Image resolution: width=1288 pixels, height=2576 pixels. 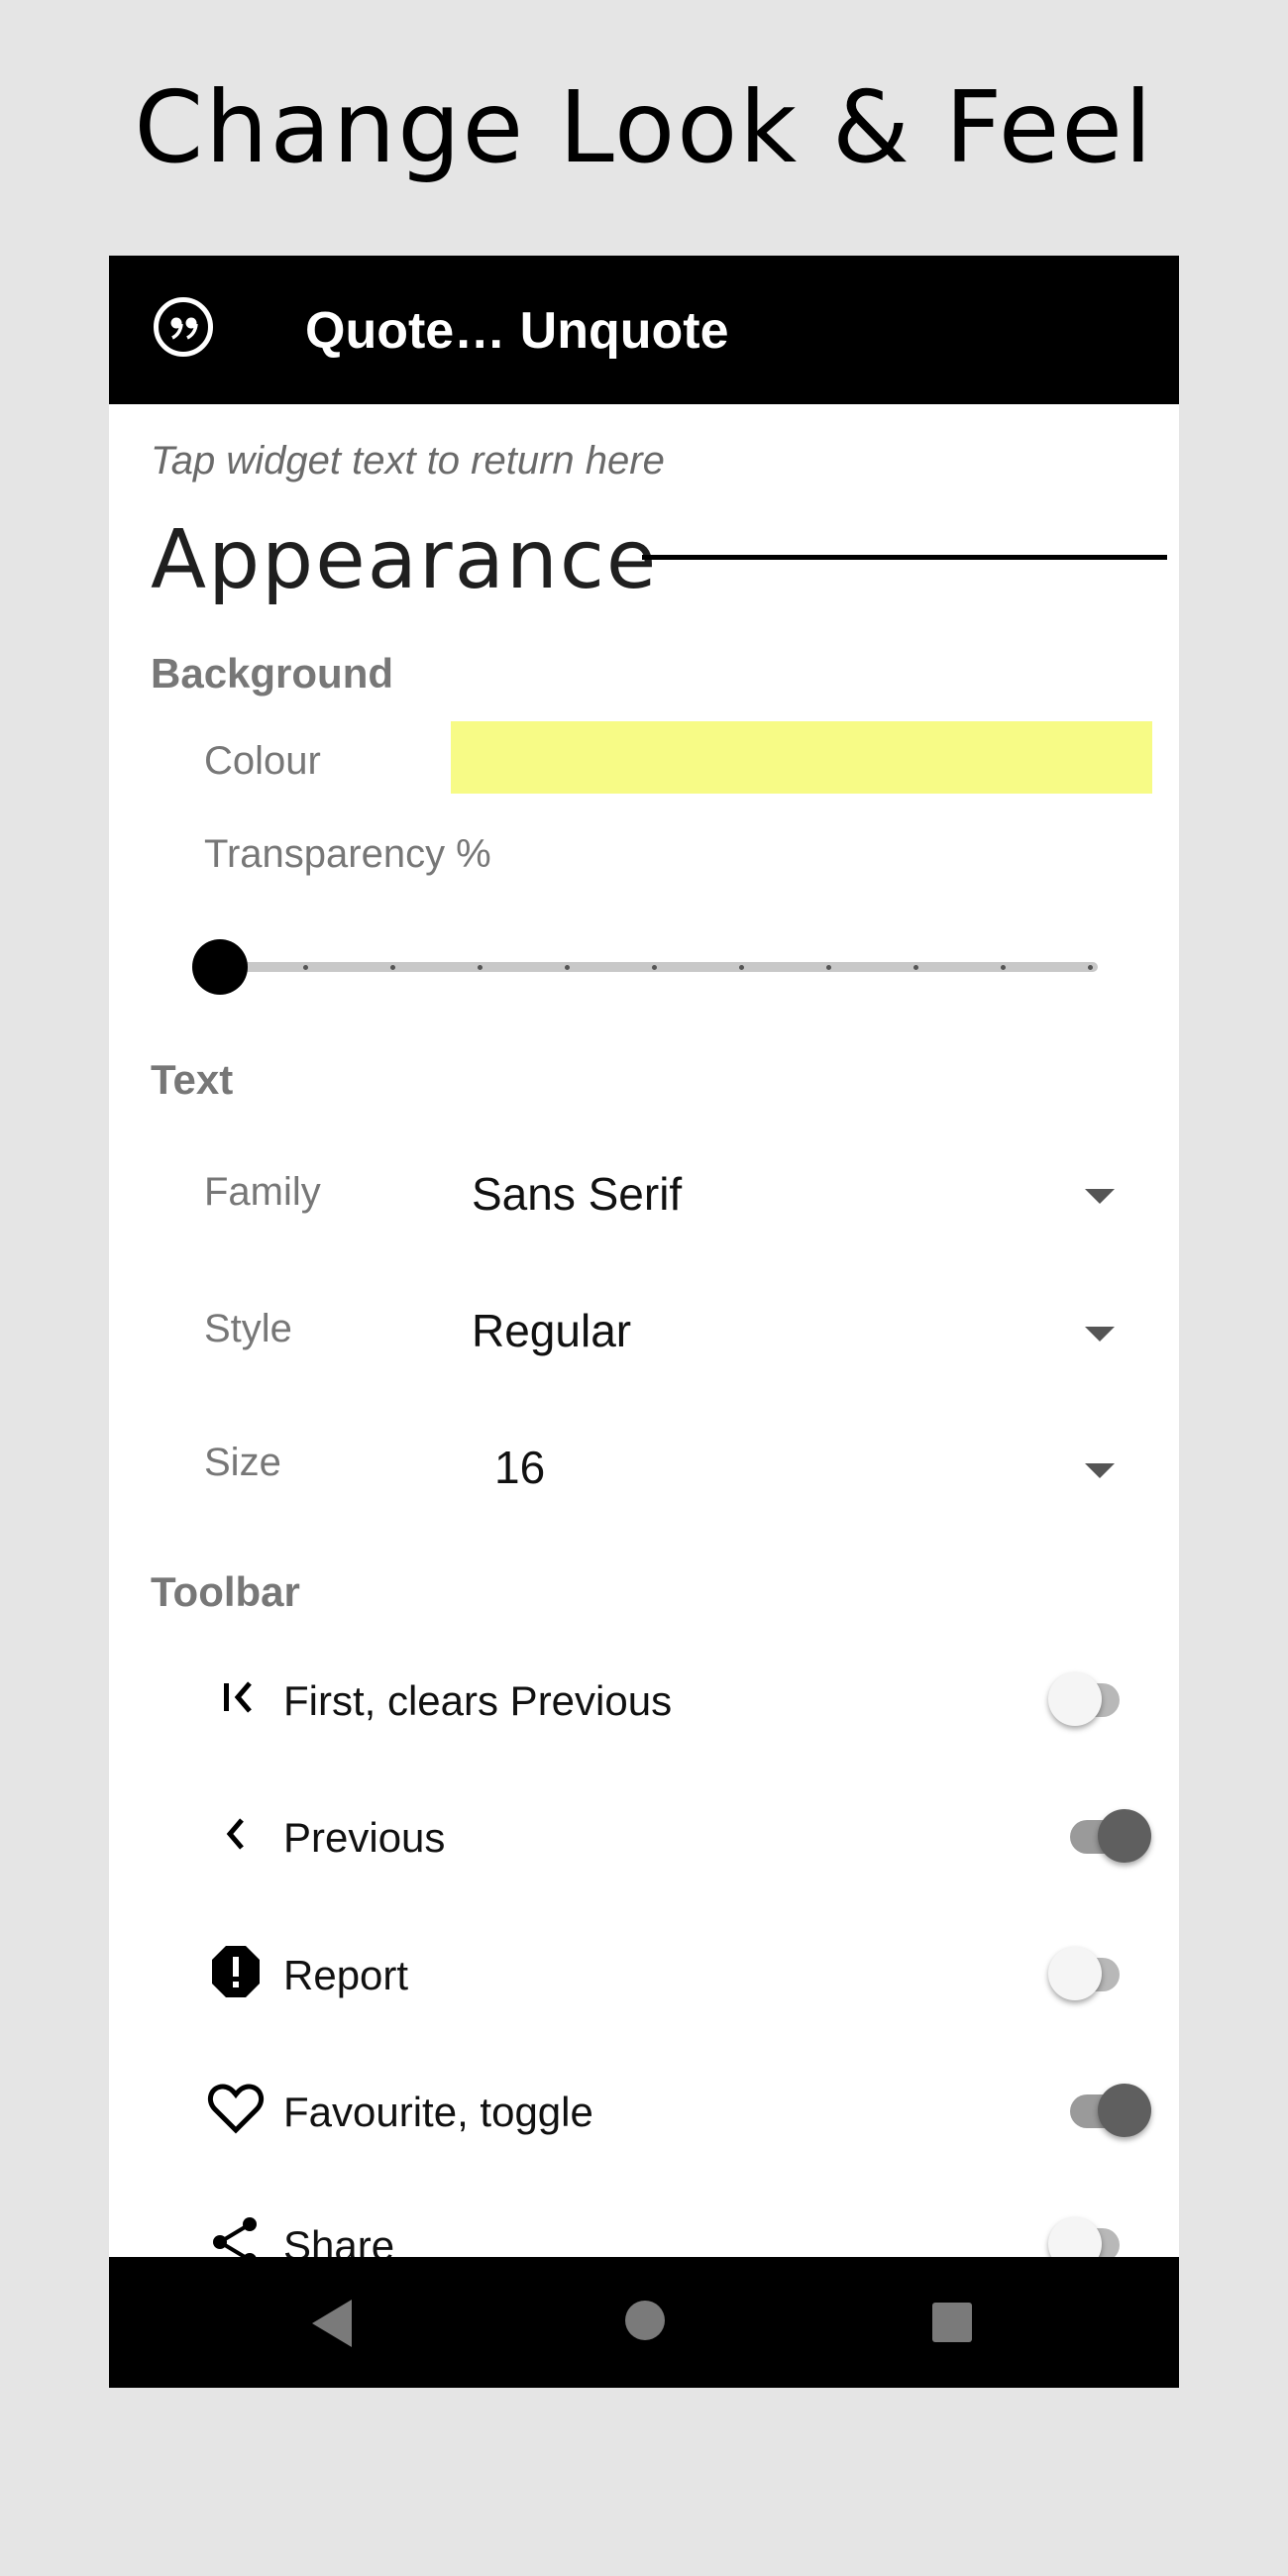 What do you see at coordinates (552, 1330) in the screenshot?
I see `style-value: Regular` at bounding box center [552, 1330].